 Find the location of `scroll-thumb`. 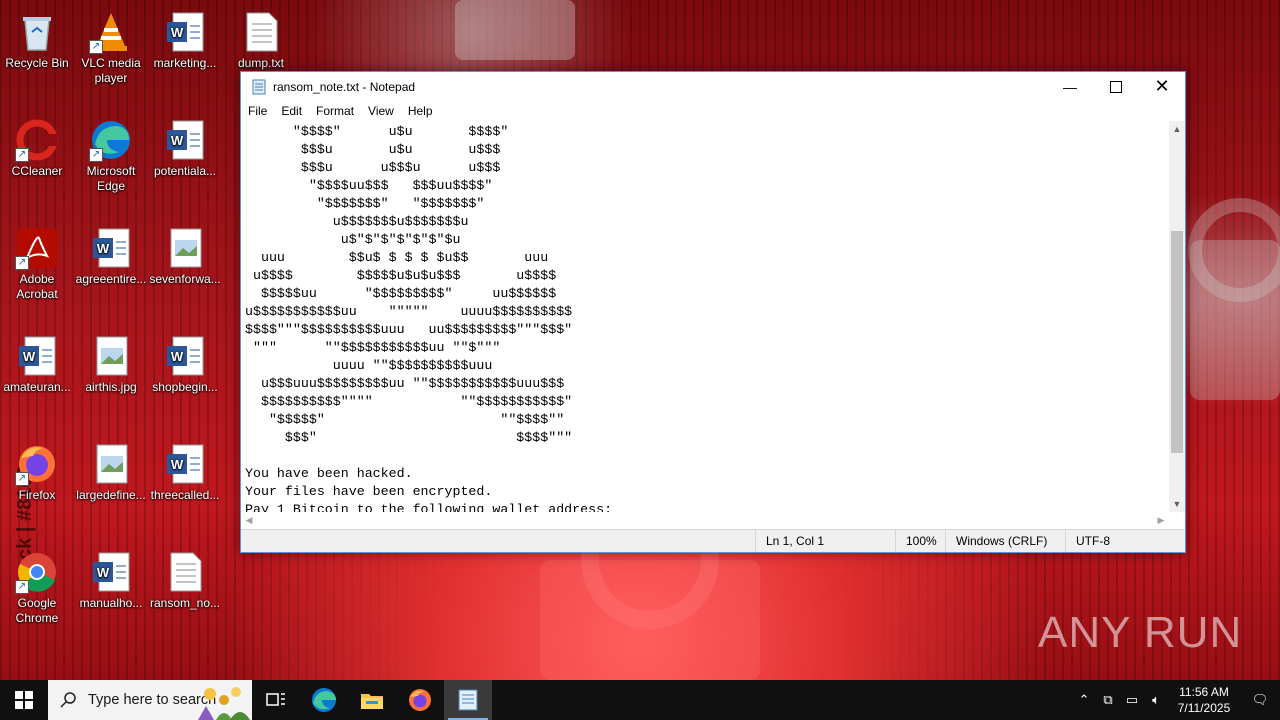

scroll-thumb is located at coordinates (1177, 342).